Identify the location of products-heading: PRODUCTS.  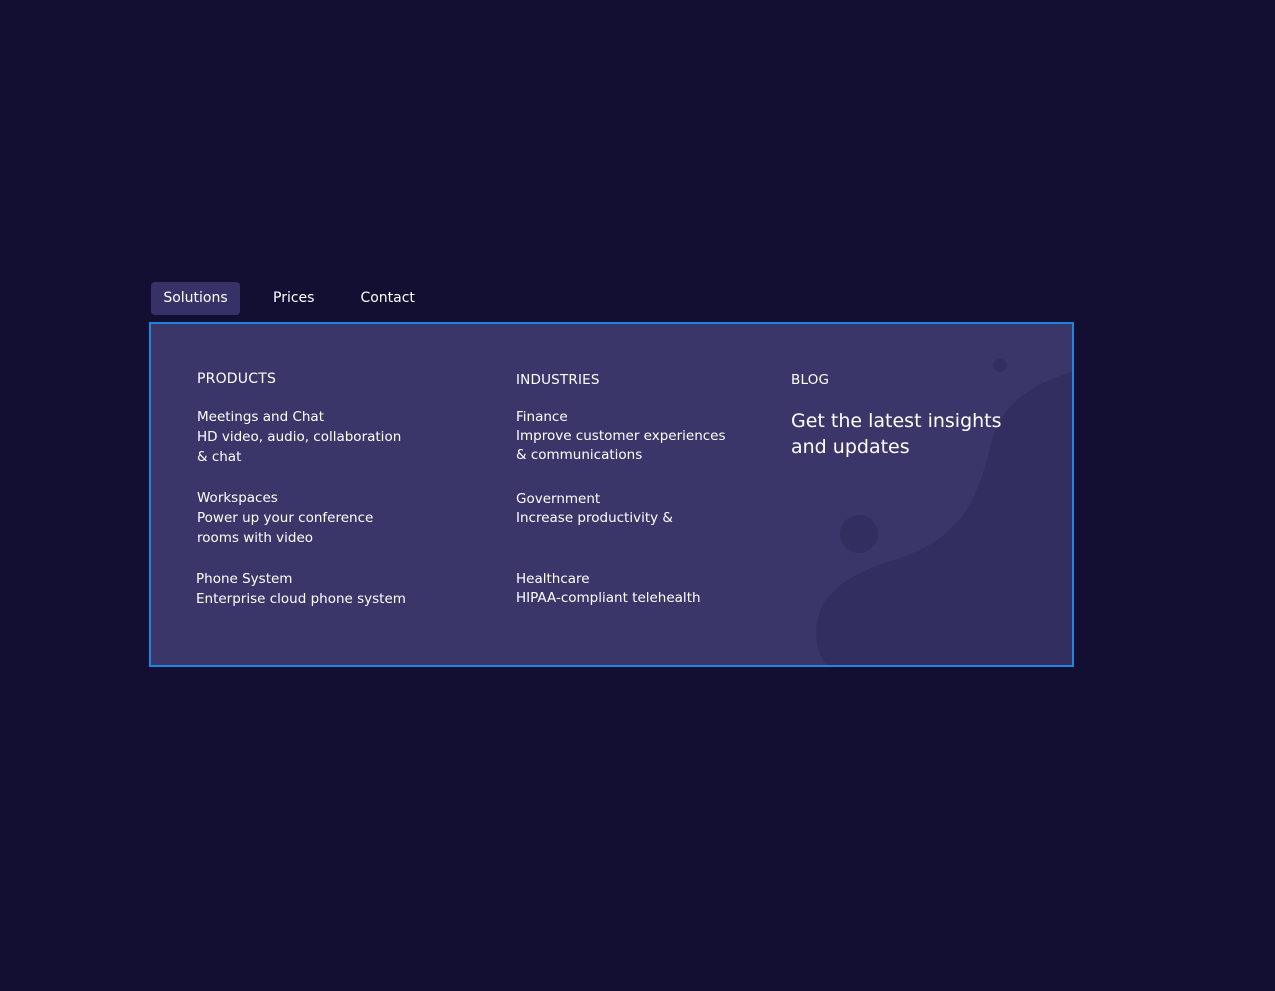
(237, 379).